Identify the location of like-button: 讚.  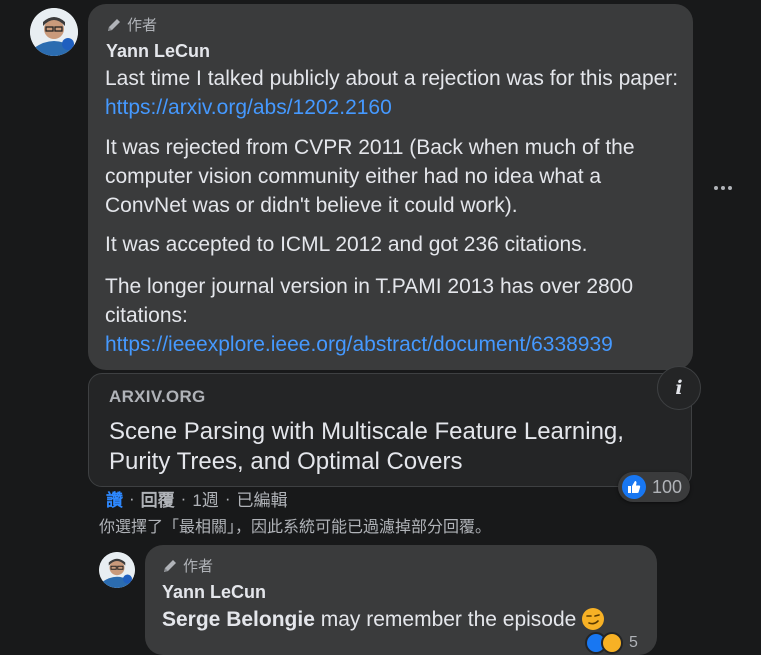
(114, 498).